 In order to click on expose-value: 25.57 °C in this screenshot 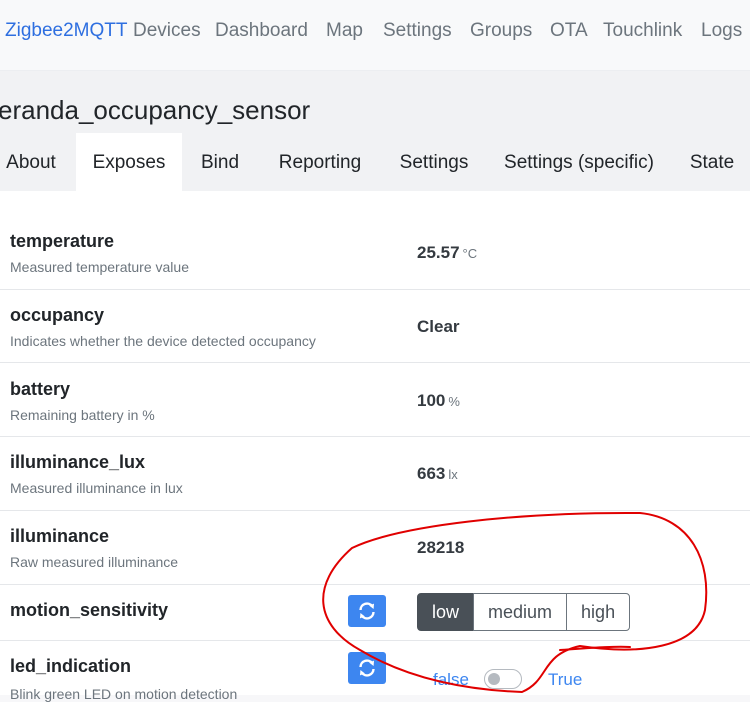, I will do `click(447, 252)`.